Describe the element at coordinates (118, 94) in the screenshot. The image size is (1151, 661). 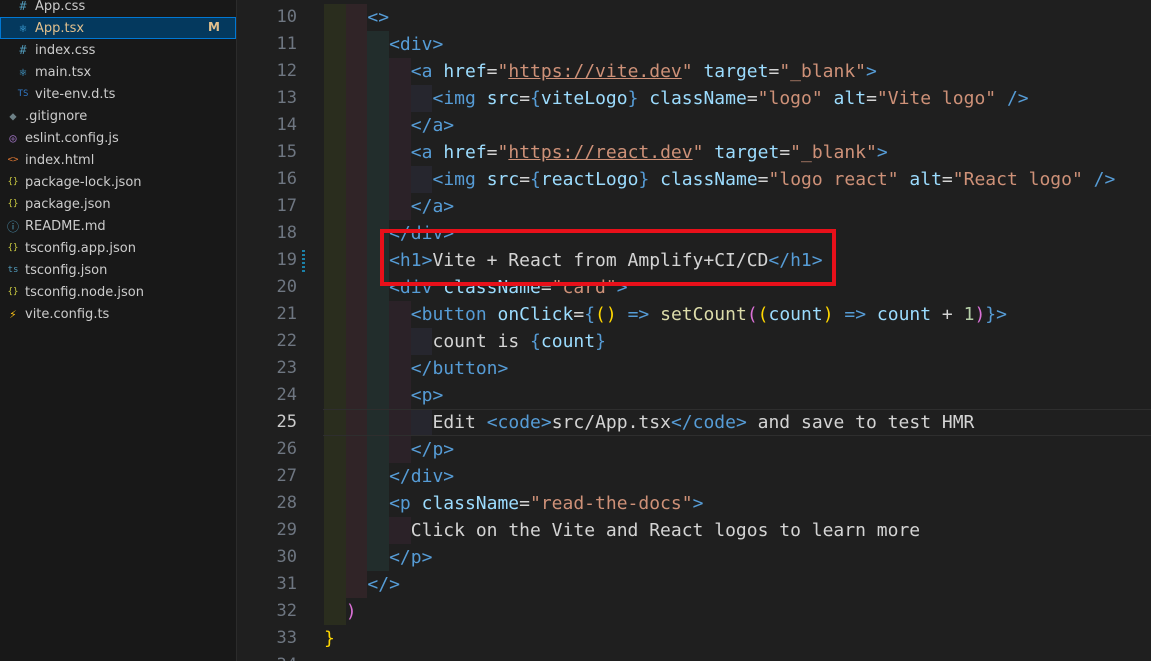
I see `explorer-file-item: TS vite-env.d.ts` at that location.